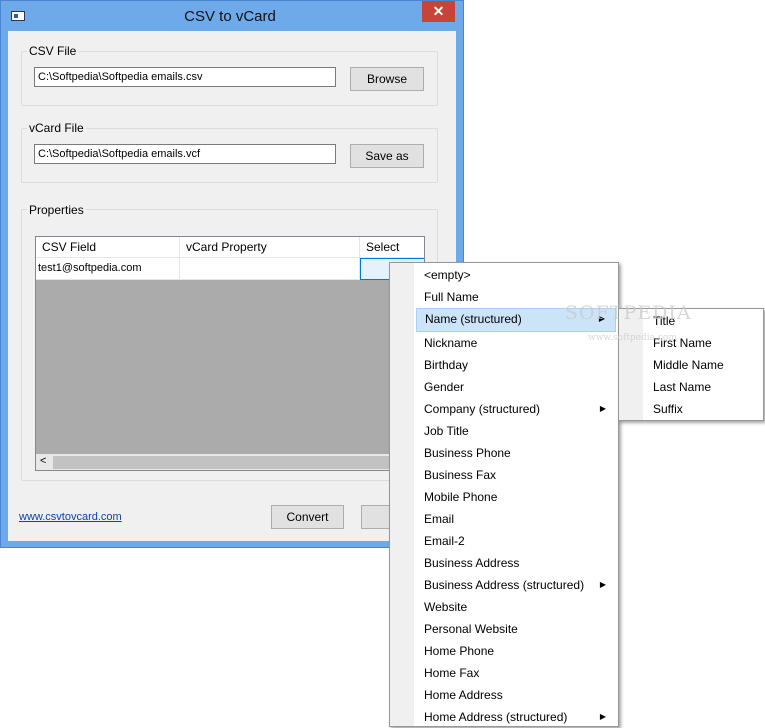 This screenshot has width=765, height=728. I want to click on menu-item-label: <empty>, so click(447, 275).